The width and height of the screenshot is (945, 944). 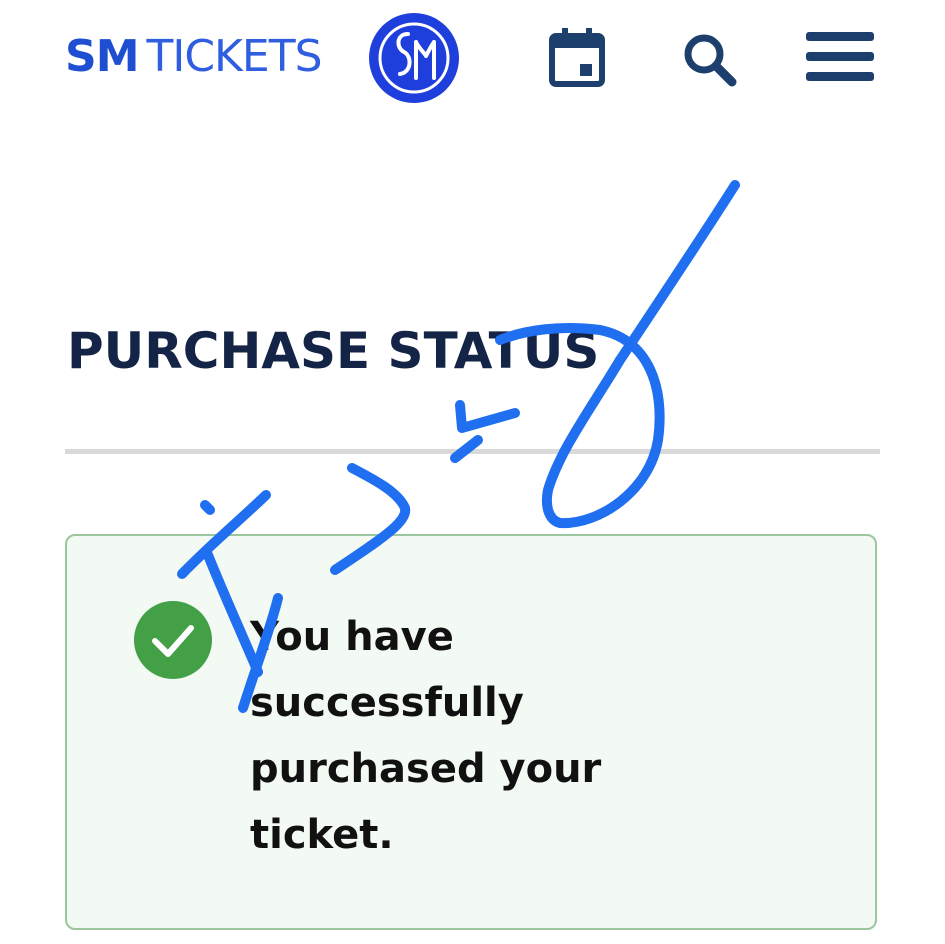 I want to click on hamburger-menu-icon, so click(x=840, y=57).